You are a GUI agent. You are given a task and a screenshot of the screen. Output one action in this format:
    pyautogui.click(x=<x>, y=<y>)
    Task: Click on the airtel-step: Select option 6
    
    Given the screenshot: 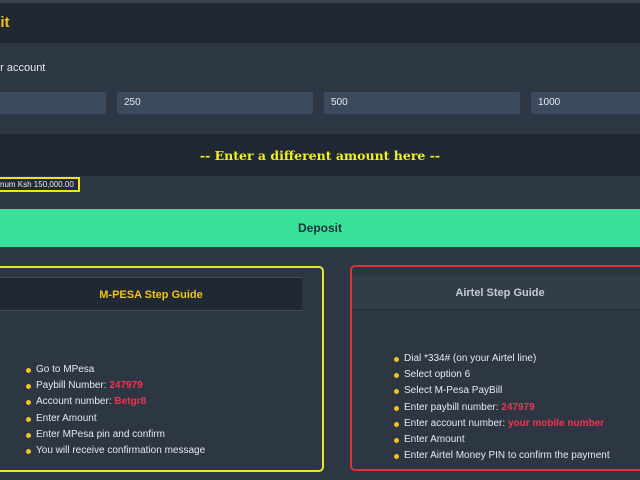 What is the action you would take?
    pyautogui.click(x=502, y=375)
    